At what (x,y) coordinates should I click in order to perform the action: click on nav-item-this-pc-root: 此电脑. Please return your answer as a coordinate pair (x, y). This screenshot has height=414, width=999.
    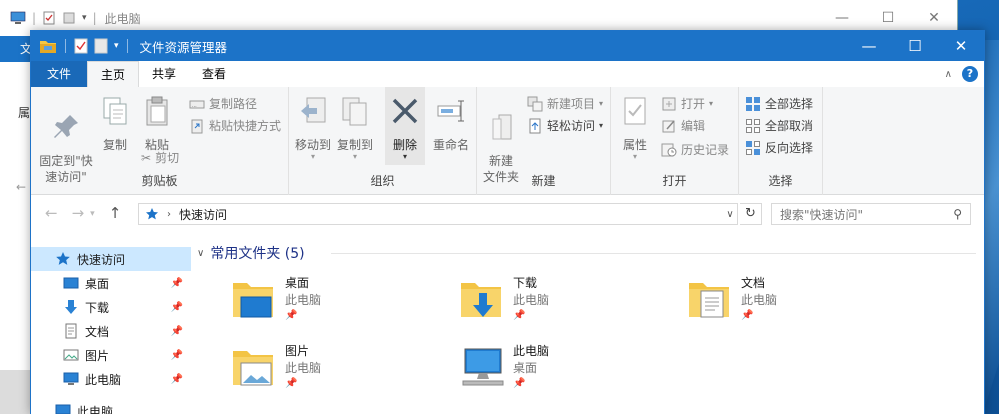
    Looking at the image, I should click on (111, 406).